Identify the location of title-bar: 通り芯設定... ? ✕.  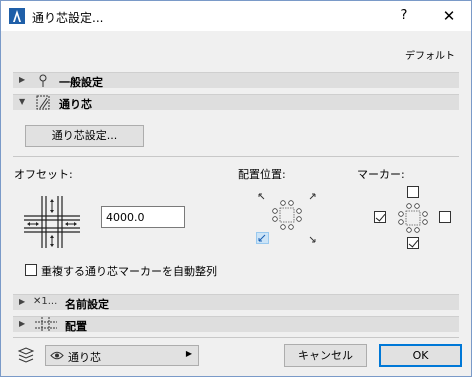
(236, 16).